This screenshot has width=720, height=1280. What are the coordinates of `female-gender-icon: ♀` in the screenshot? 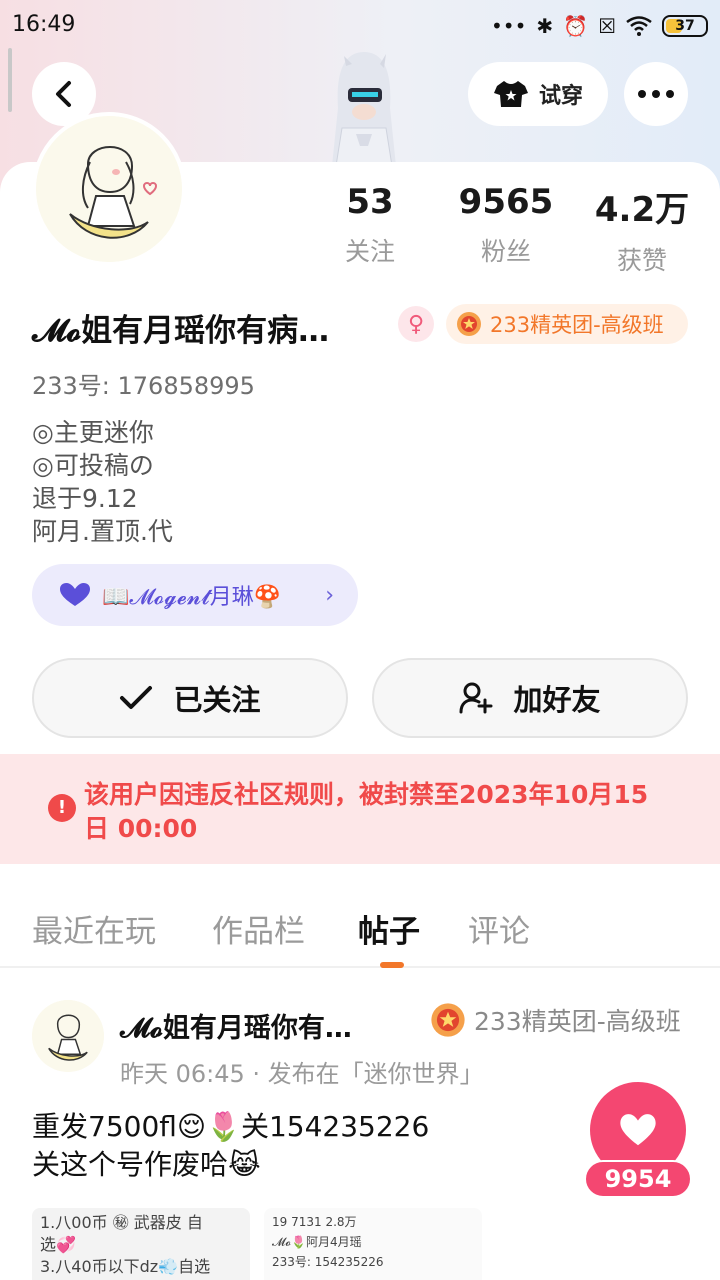 It's located at (416, 324).